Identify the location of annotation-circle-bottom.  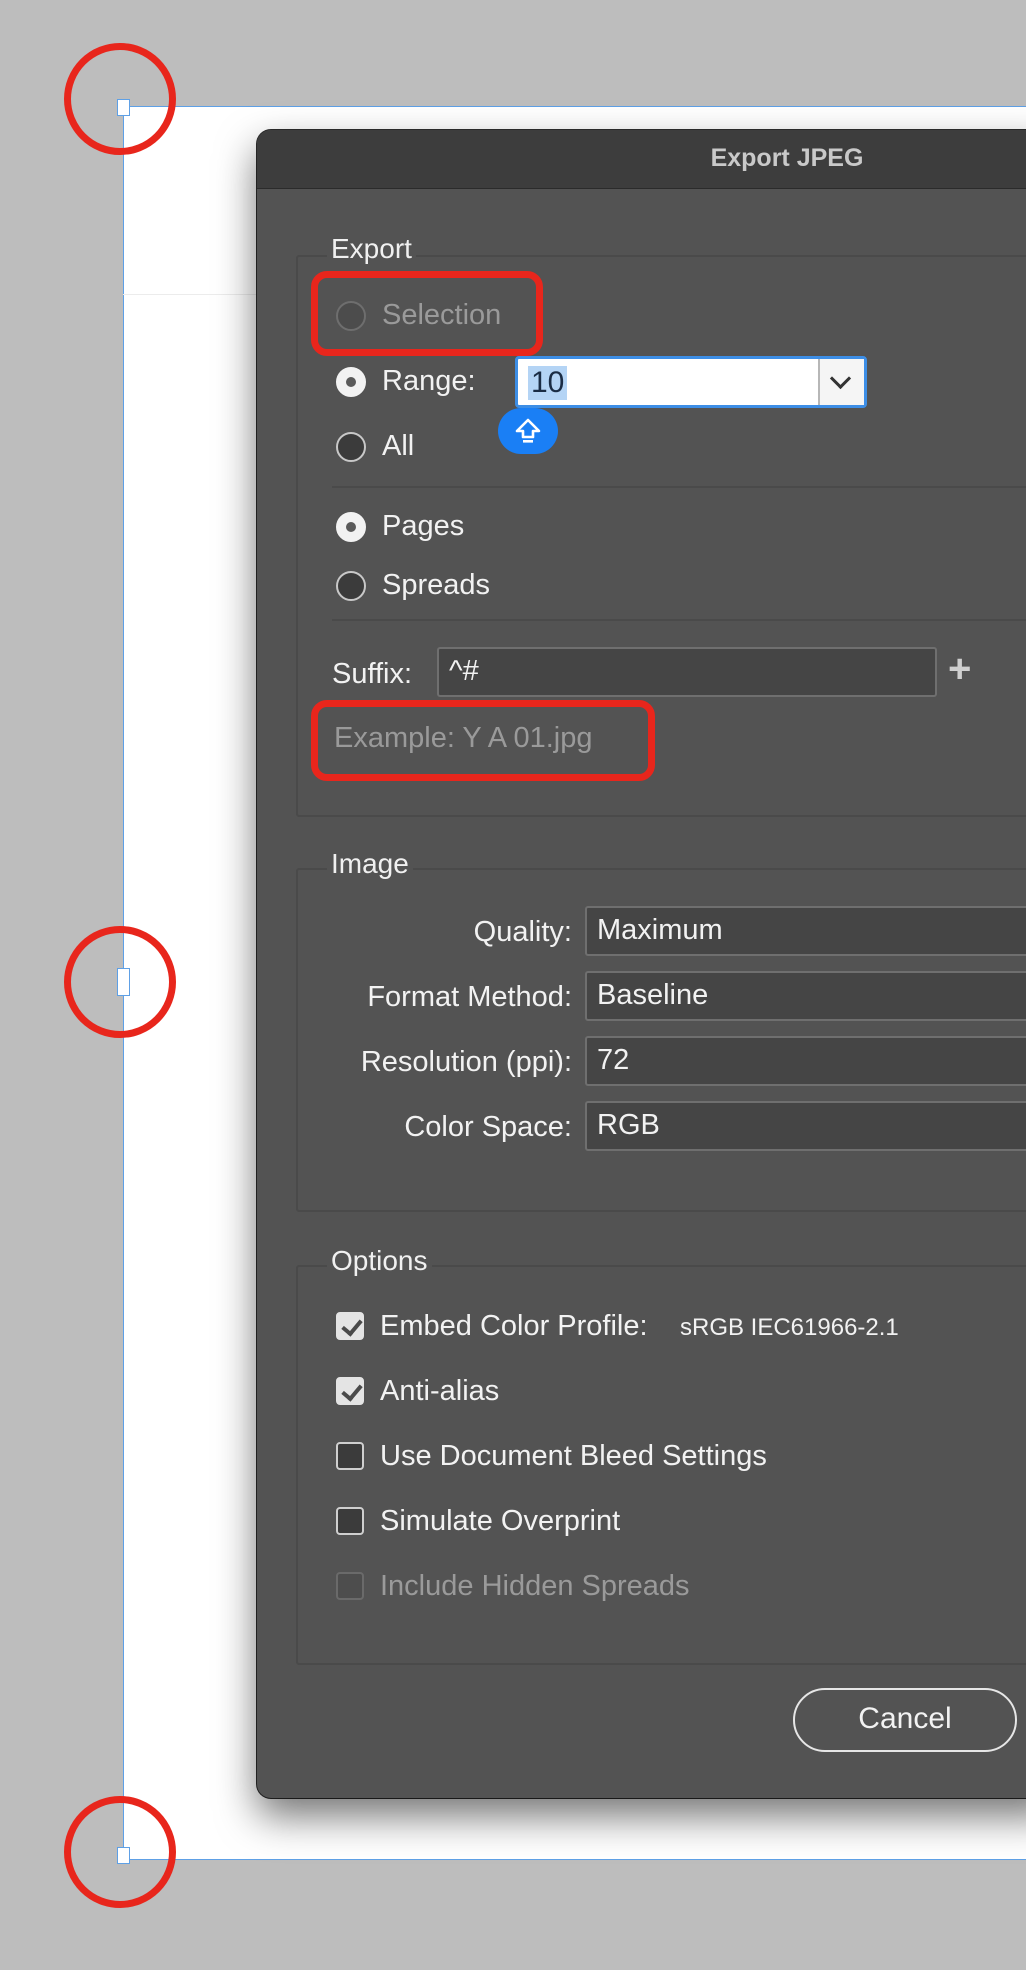
(120, 1852).